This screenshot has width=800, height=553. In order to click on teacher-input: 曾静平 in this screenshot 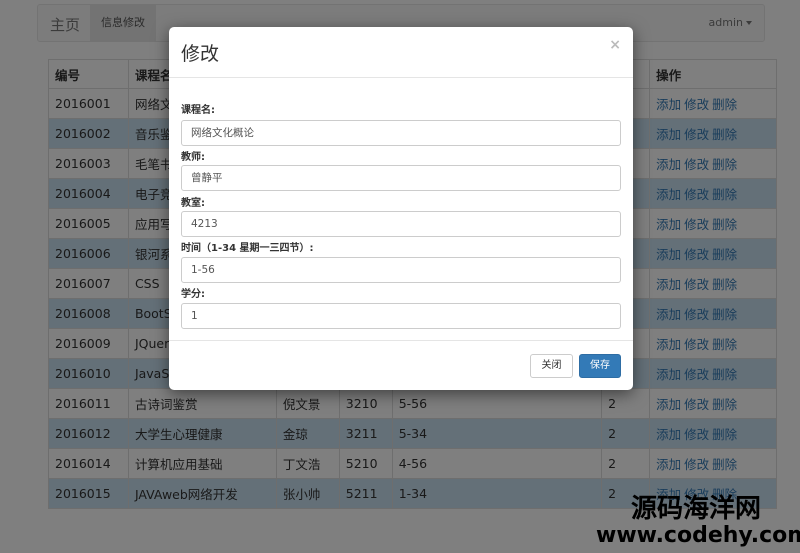, I will do `click(401, 178)`.